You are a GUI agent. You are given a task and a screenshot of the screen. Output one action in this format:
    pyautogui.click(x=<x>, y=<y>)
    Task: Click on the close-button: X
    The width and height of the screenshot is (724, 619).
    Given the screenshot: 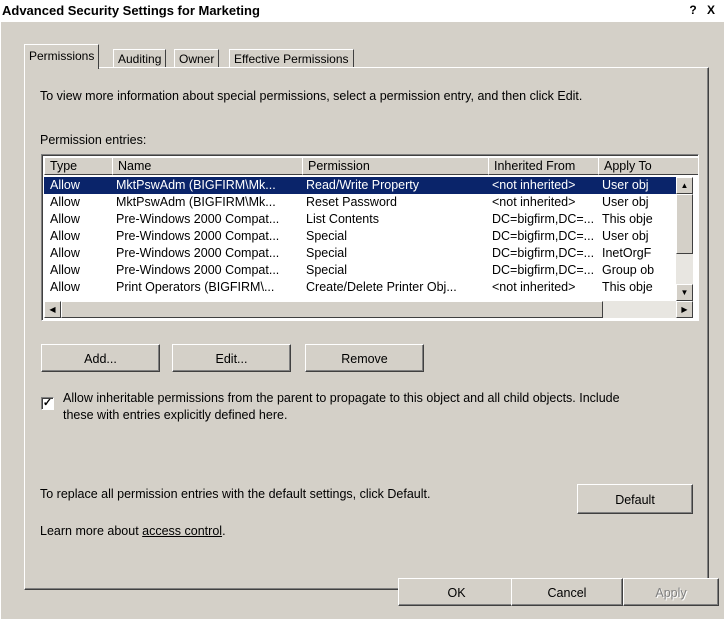 What is the action you would take?
    pyautogui.click(x=711, y=10)
    